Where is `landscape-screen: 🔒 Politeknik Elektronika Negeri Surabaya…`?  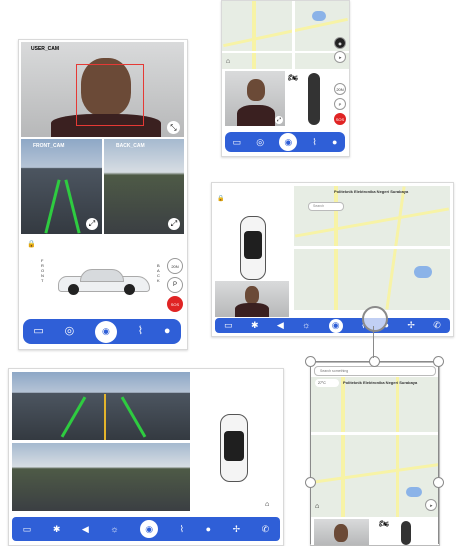 landscape-screen: 🔒 Politeknik Elektronika Negeri Surabaya… is located at coordinates (332, 259).